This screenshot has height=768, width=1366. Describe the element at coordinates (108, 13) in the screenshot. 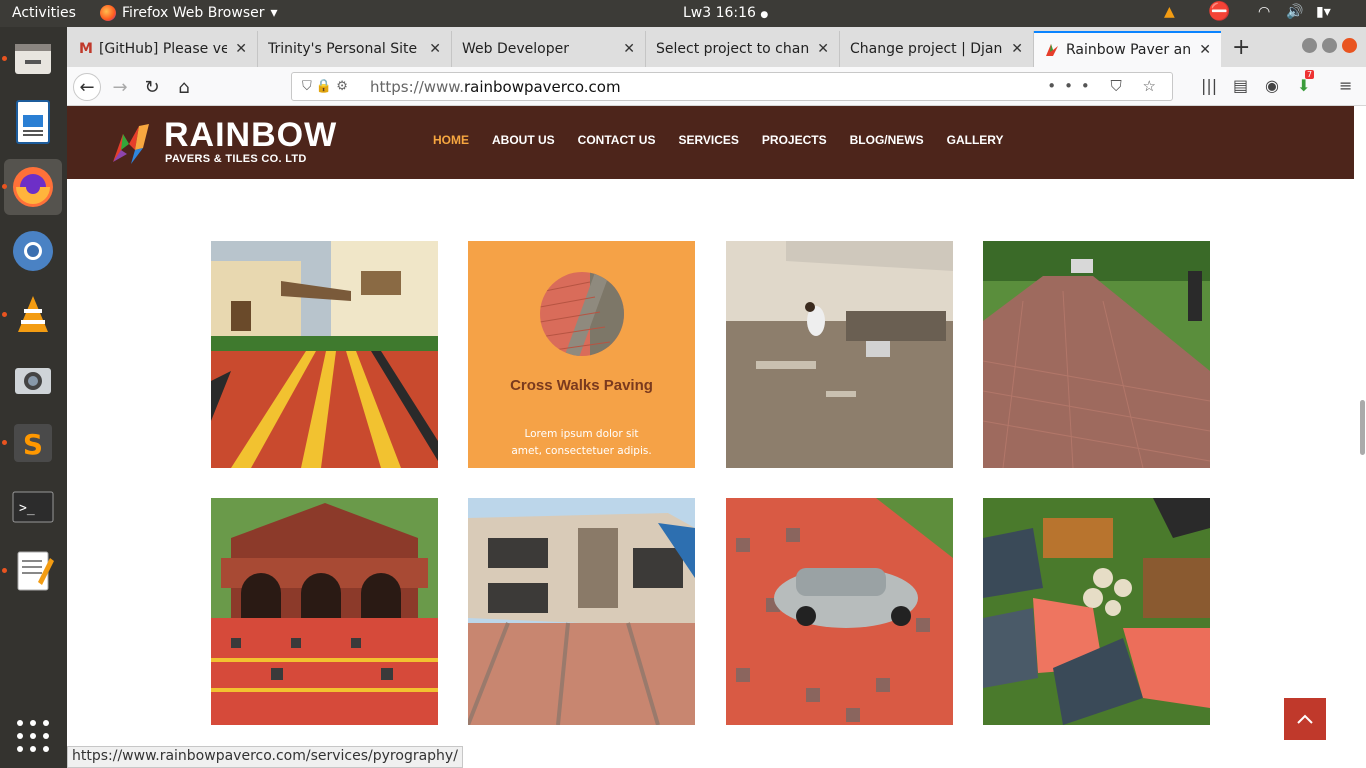

I see `firefox-icon` at that location.